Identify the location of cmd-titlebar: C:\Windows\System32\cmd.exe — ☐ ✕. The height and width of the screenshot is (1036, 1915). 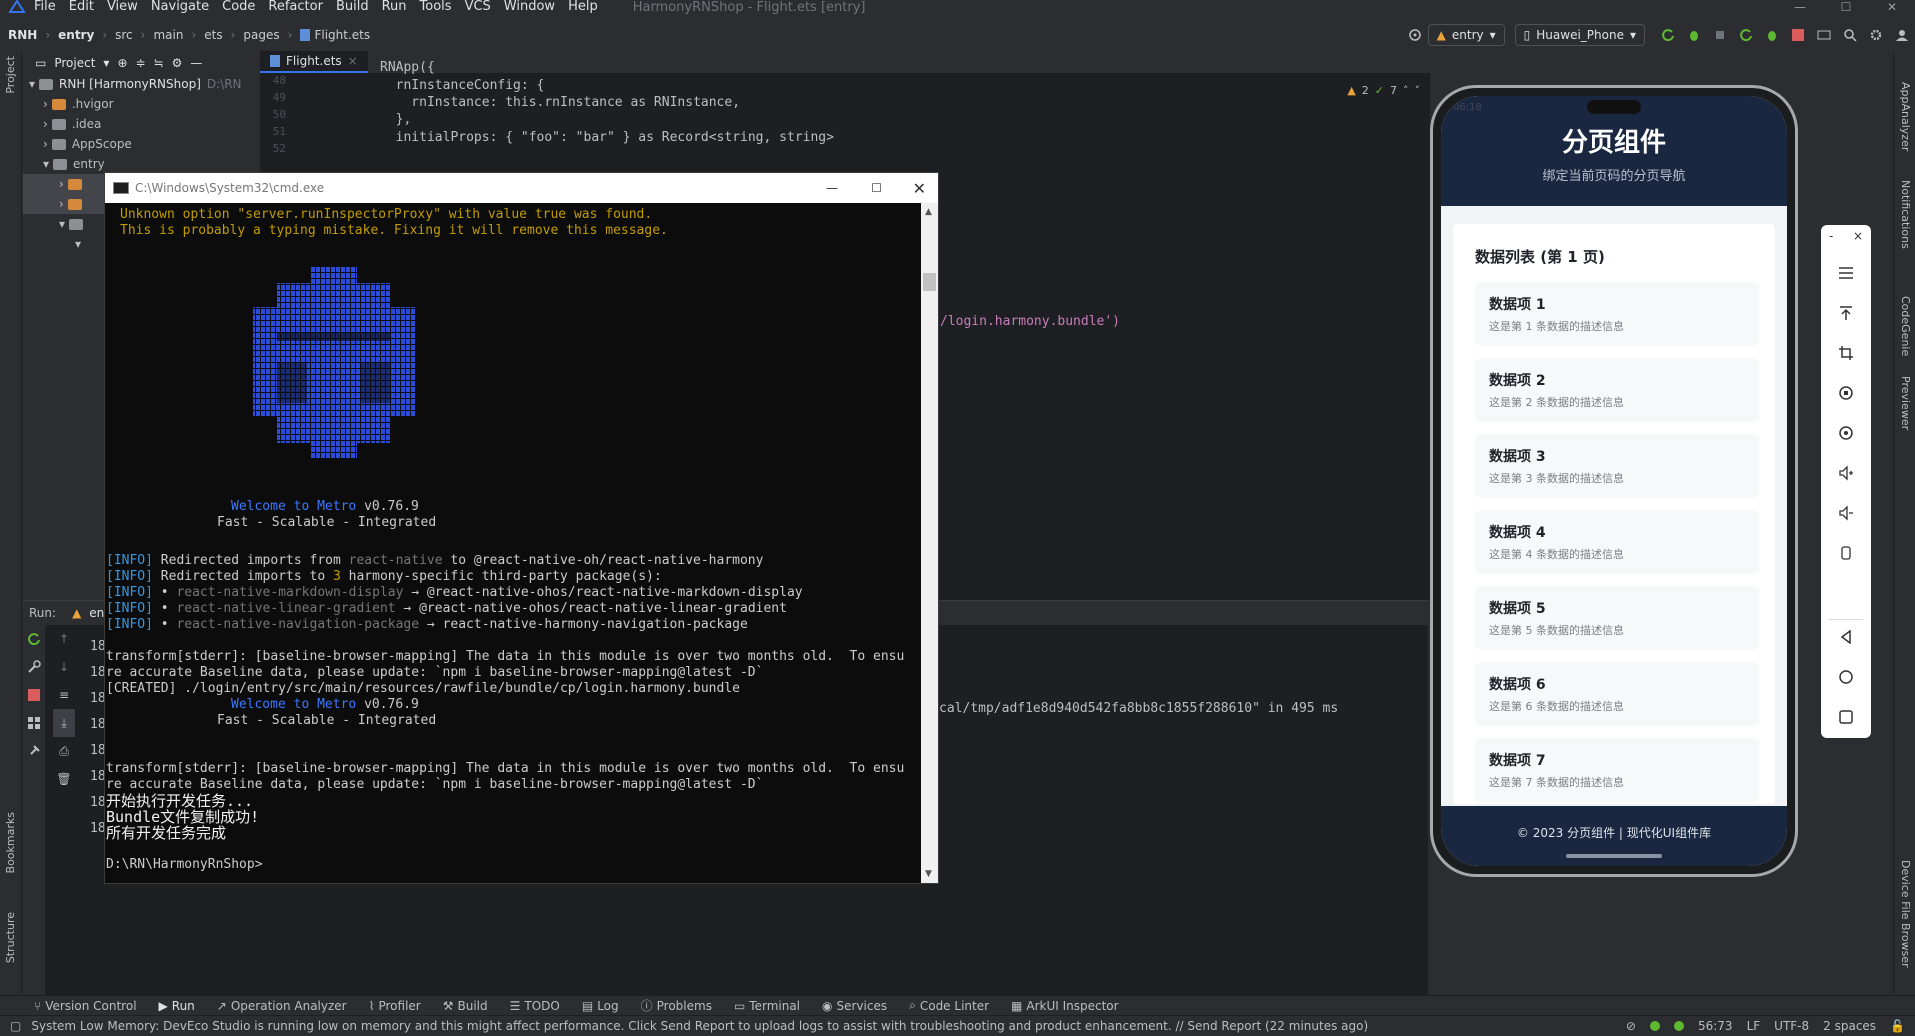
(521, 188).